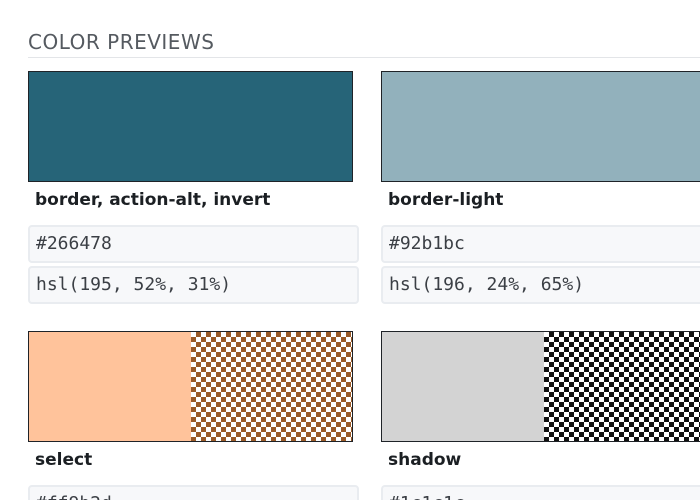  What do you see at coordinates (193, 244) in the screenshot?
I see `hex-value-field: #266478` at bounding box center [193, 244].